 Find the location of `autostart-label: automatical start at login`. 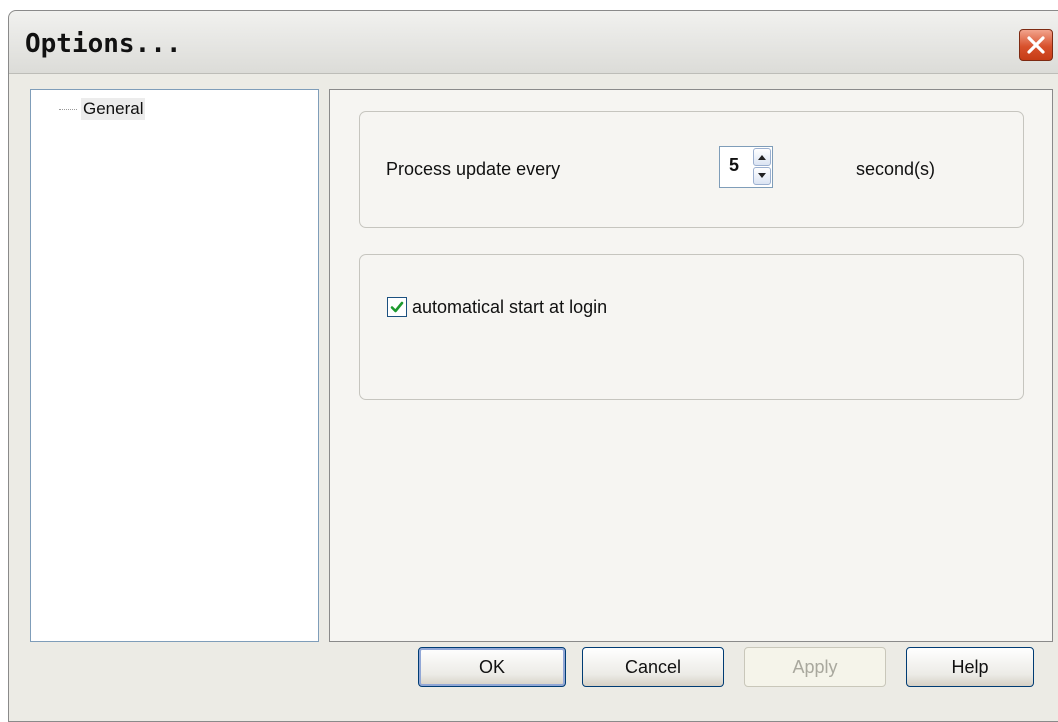

autostart-label: automatical start at login is located at coordinates (509, 307).